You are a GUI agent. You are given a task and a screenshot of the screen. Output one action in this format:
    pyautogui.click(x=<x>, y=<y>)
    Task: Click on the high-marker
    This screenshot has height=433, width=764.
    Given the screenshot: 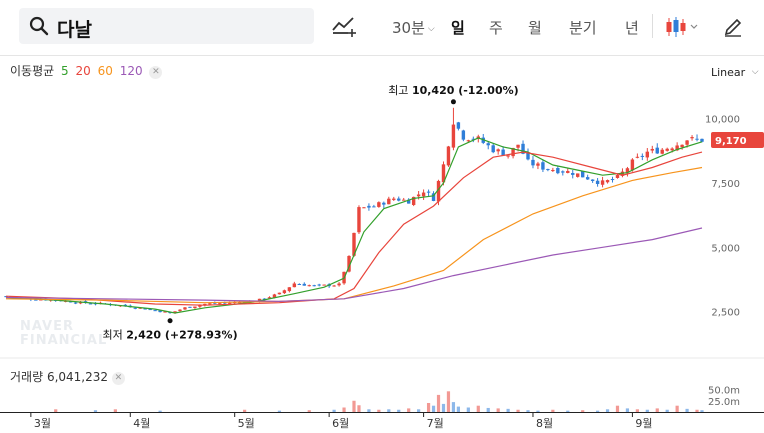 What is the action you would take?
    pyautogui.click(x=453, y=102)
    